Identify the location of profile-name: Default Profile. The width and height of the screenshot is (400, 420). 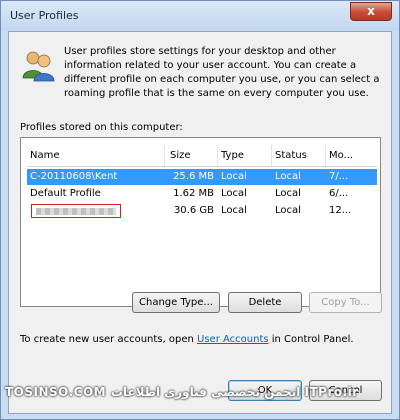
(65, 193).